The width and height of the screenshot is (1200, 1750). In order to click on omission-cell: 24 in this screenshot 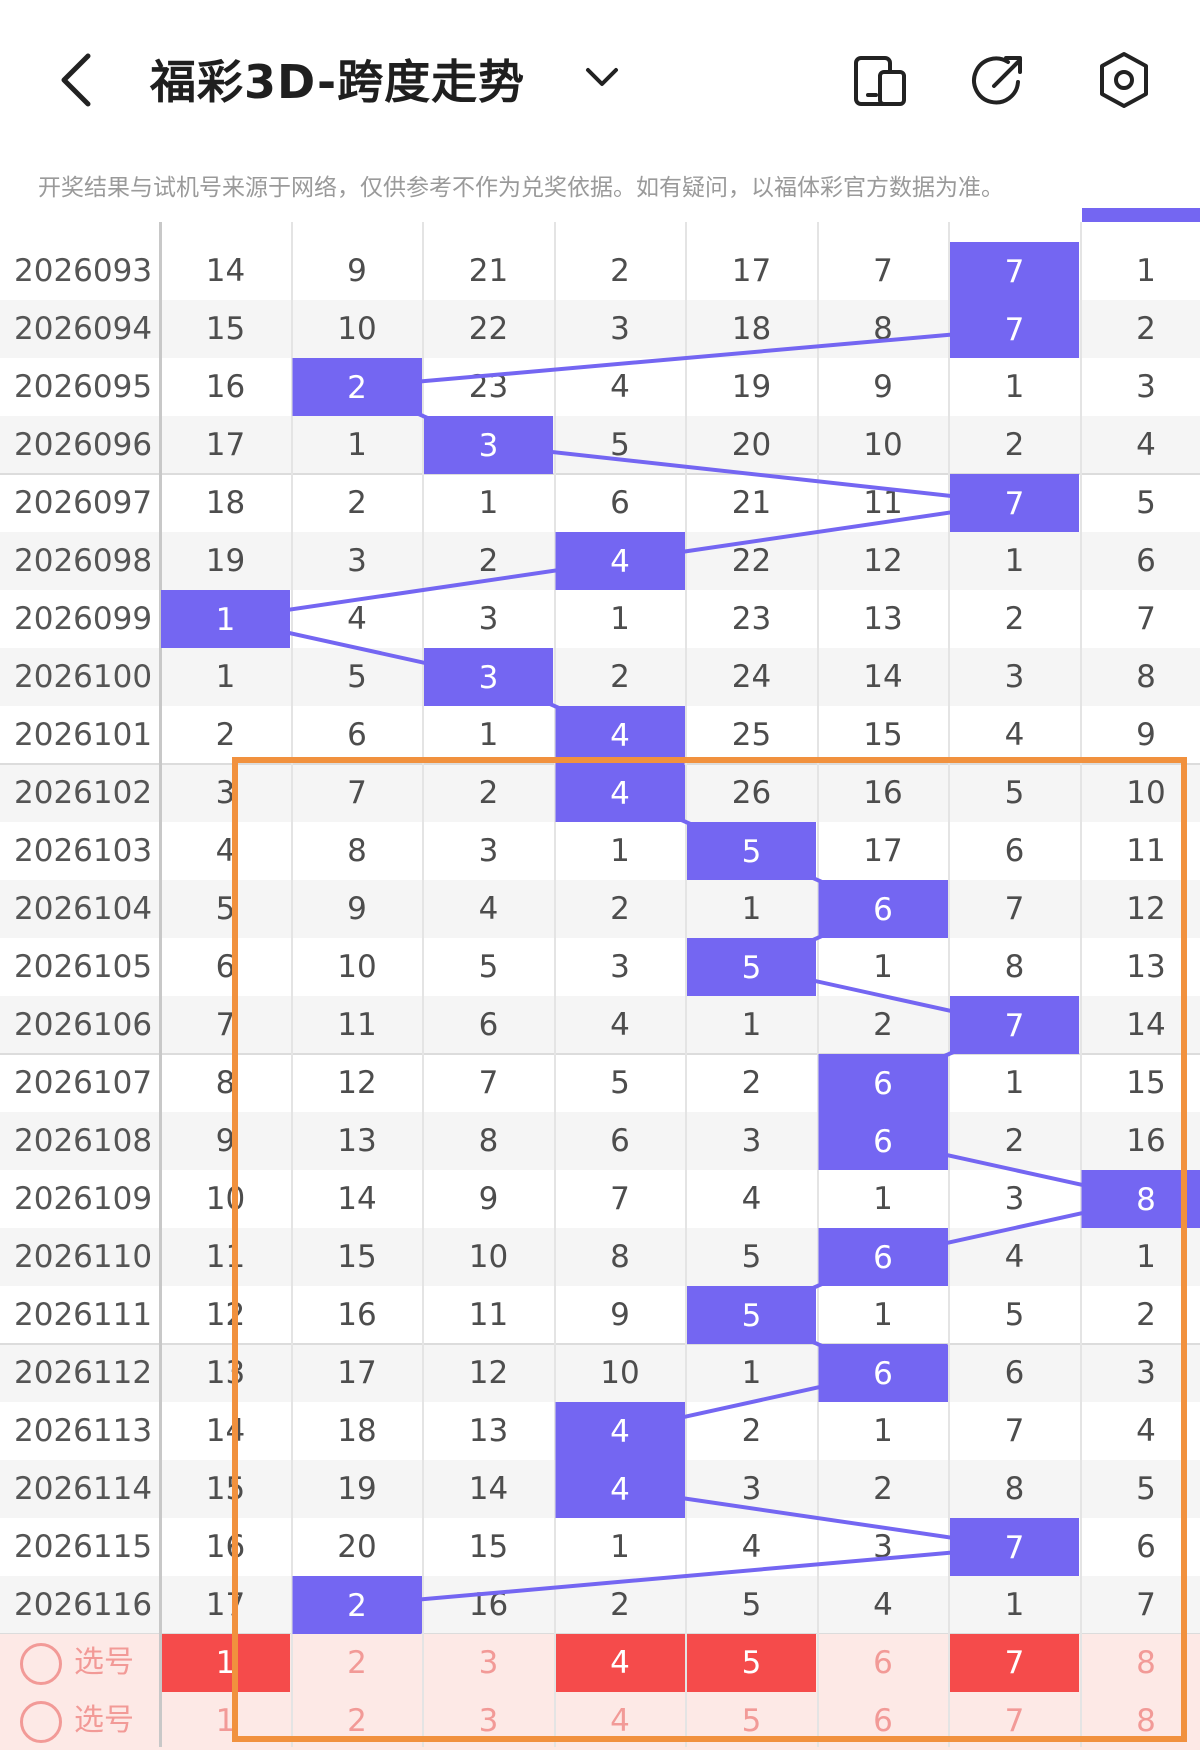, I will do `click(751, 677)`.